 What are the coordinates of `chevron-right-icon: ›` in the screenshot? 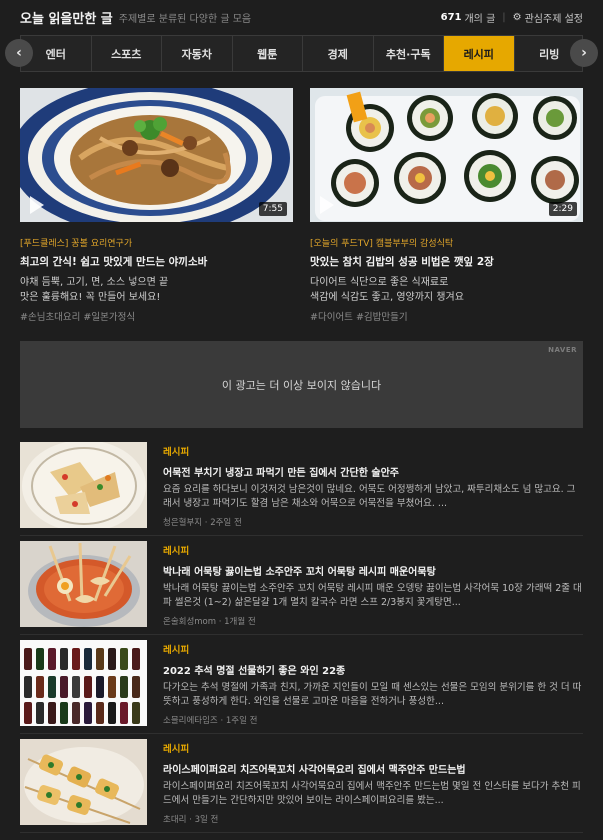 It's located at (584, 53).